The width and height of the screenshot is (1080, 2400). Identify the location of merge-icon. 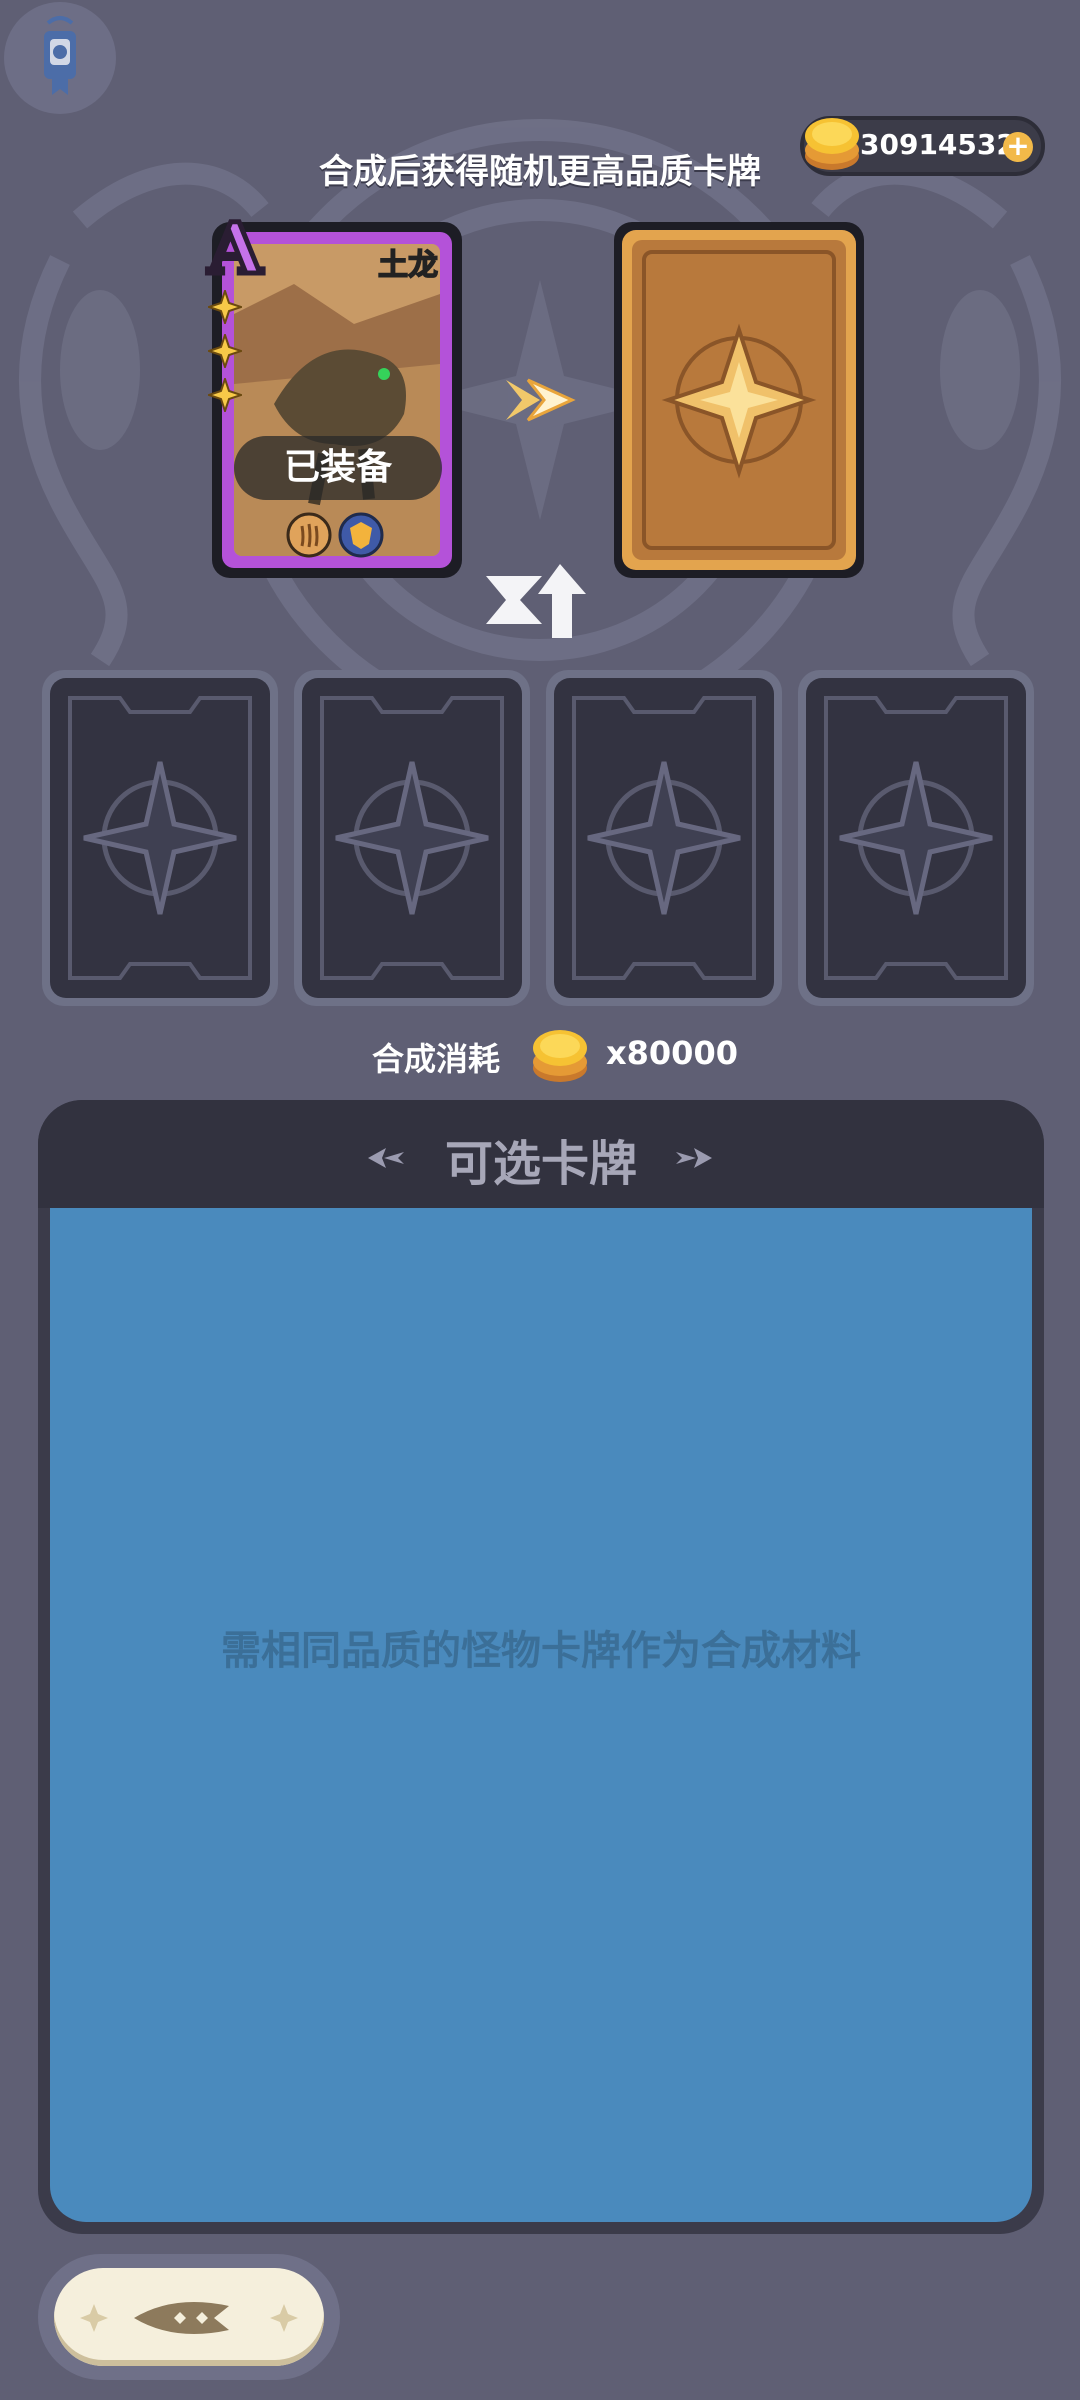
(536, 601).